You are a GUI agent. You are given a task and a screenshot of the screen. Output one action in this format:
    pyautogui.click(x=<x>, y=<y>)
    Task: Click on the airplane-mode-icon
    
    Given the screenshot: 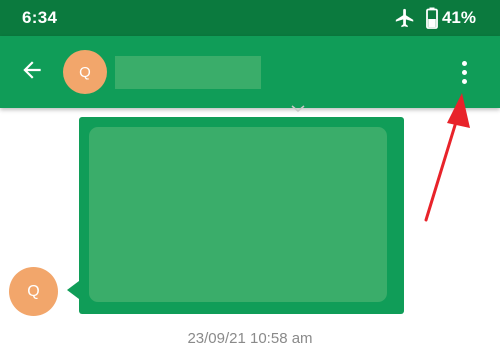 What is the action you would take?
    pyautogui.click(x=405, y=18)
    